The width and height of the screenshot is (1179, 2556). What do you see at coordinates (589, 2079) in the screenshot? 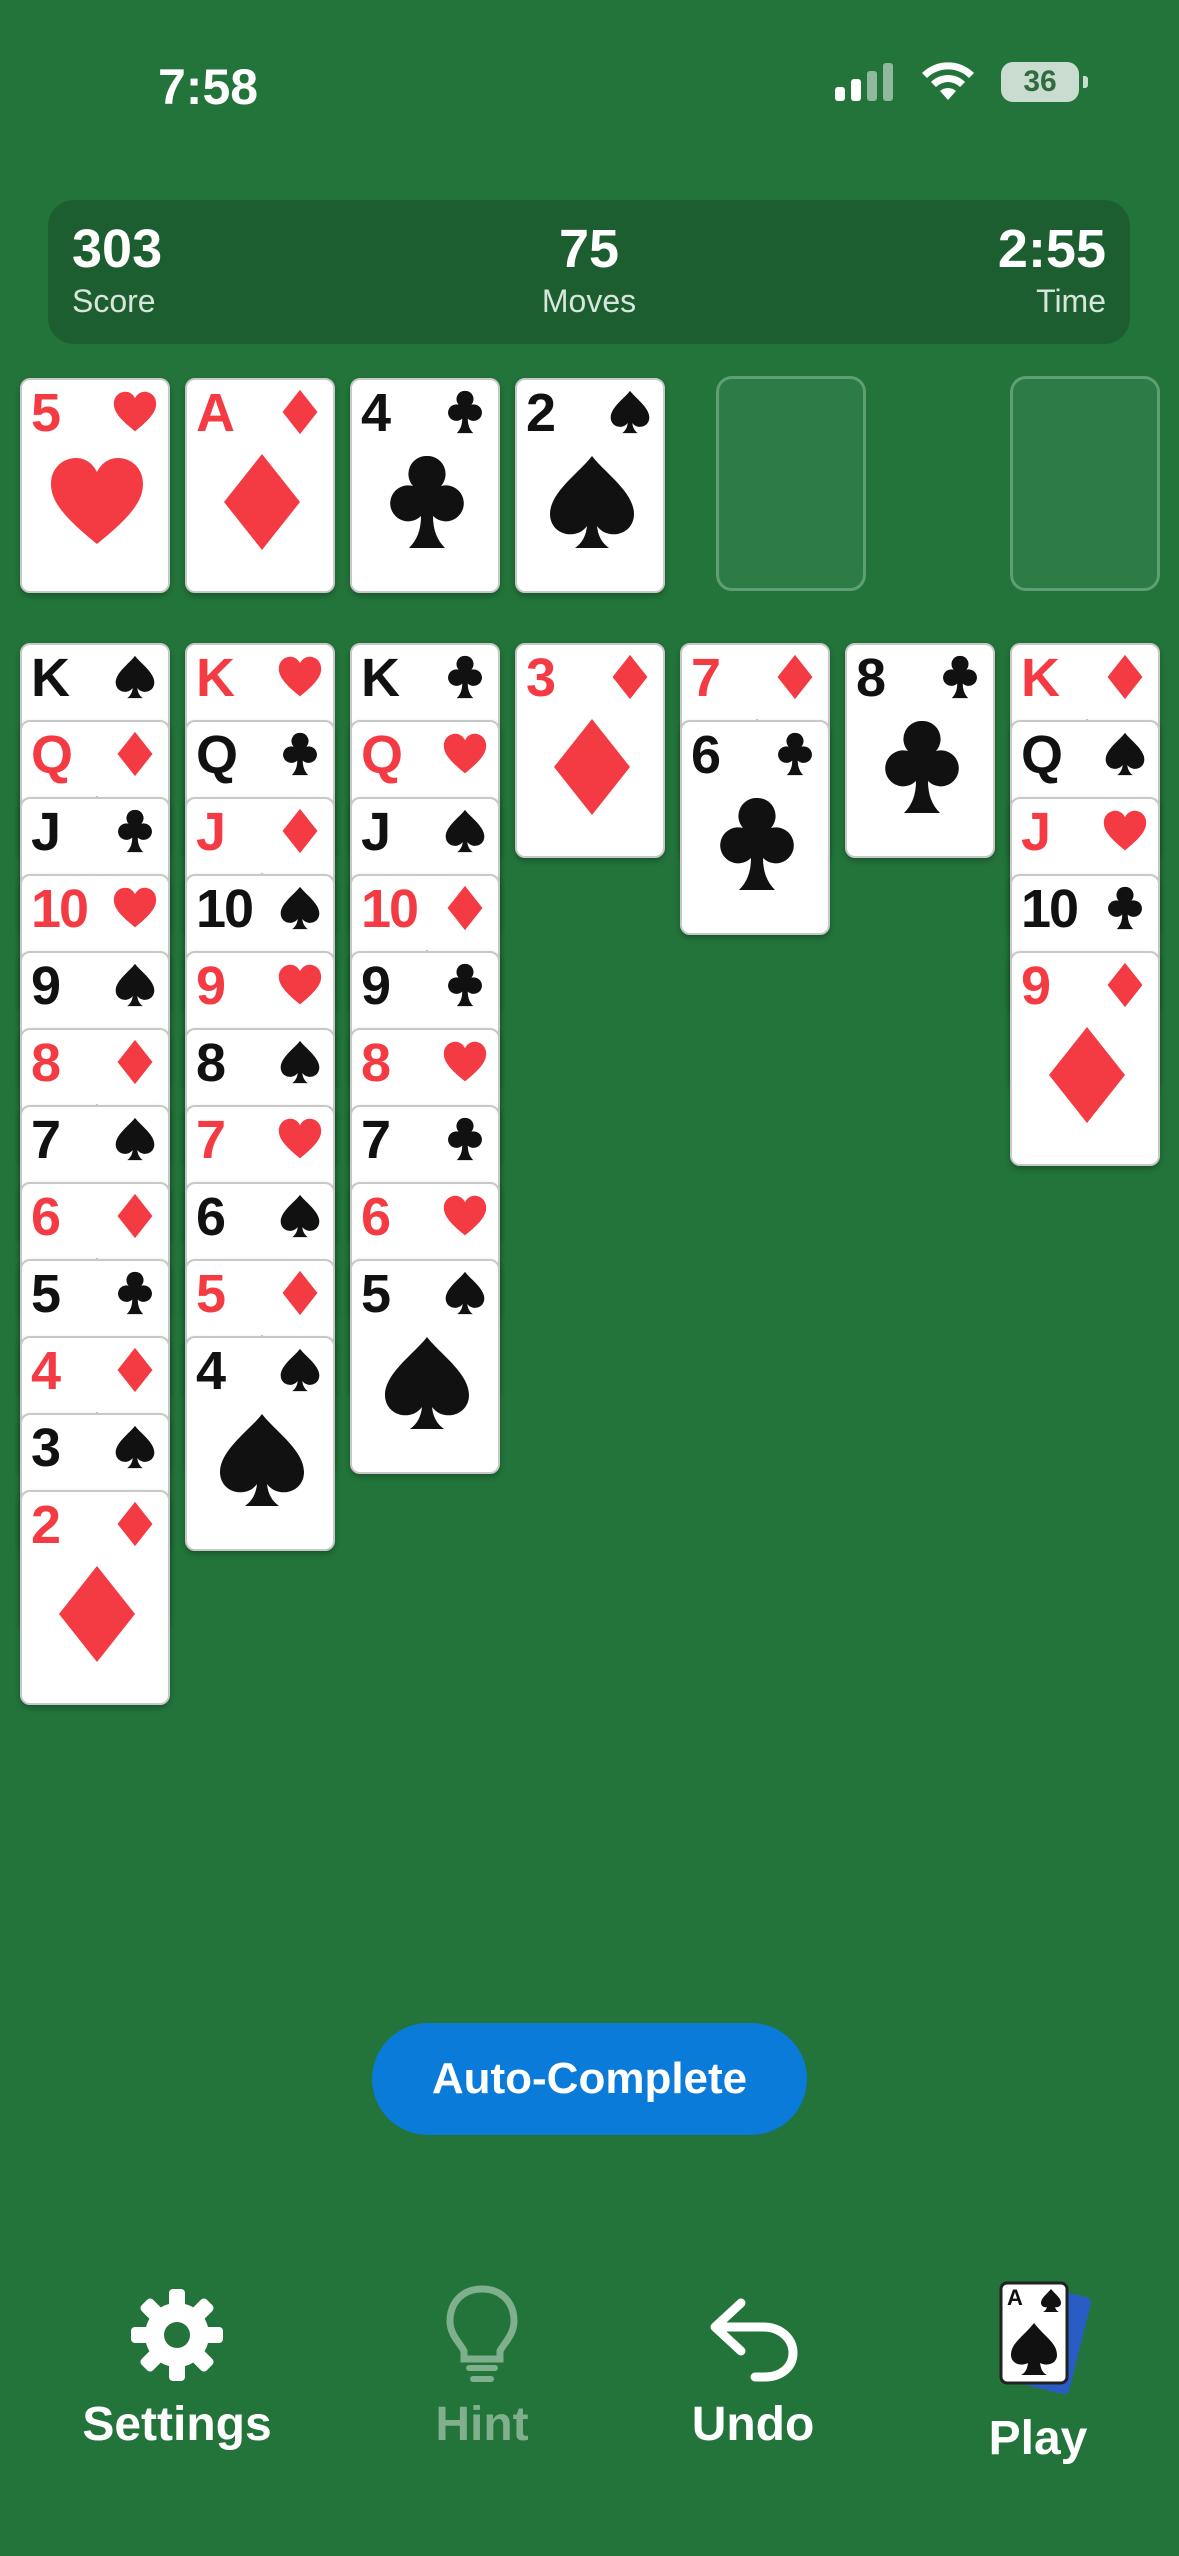
I see `auto-complete-button: Auto-Complete` at bounding box center [589, 2079].